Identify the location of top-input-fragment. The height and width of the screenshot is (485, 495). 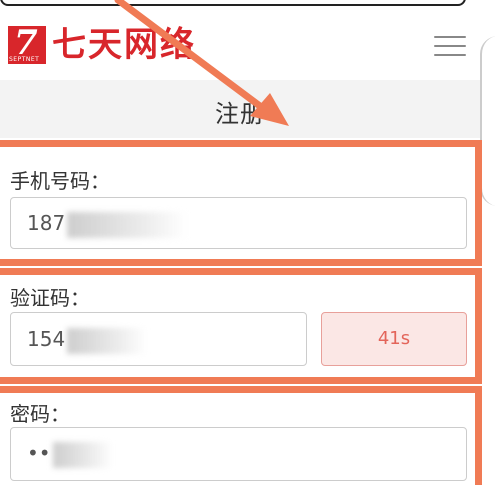
(233, 3).